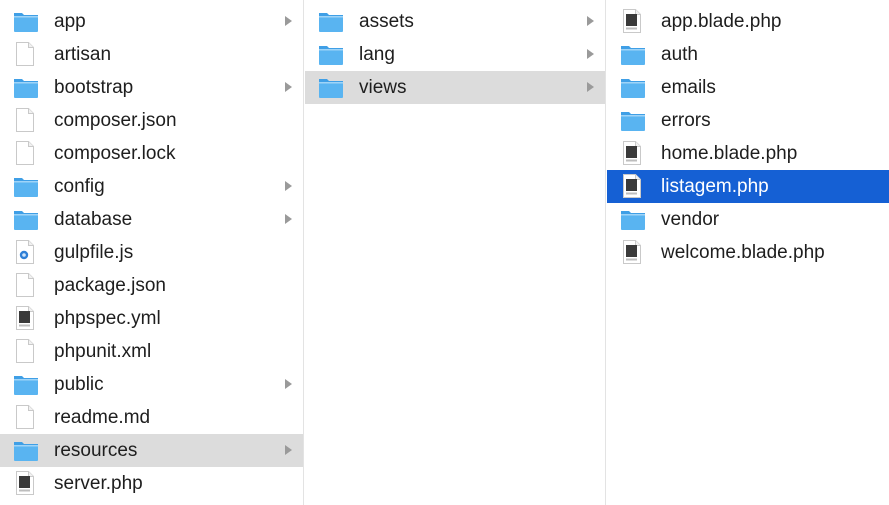 This screenshot has width=889, height=505. What do you see at coordinates (679, 54) in the screenshot?
I see `item-label: auth` at bounding box center [679, 54].